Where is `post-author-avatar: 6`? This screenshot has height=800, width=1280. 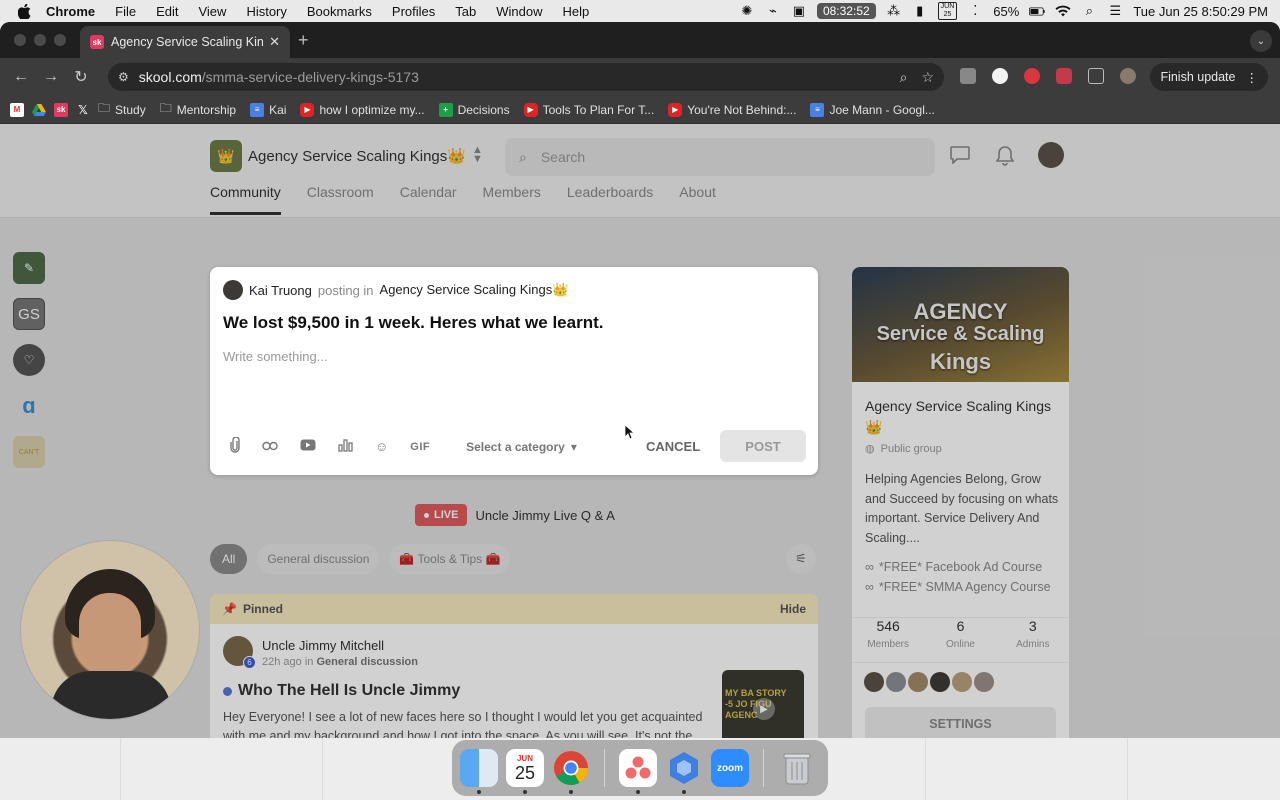 post-author-avatar: 6 is located at coordinates (239, 652).